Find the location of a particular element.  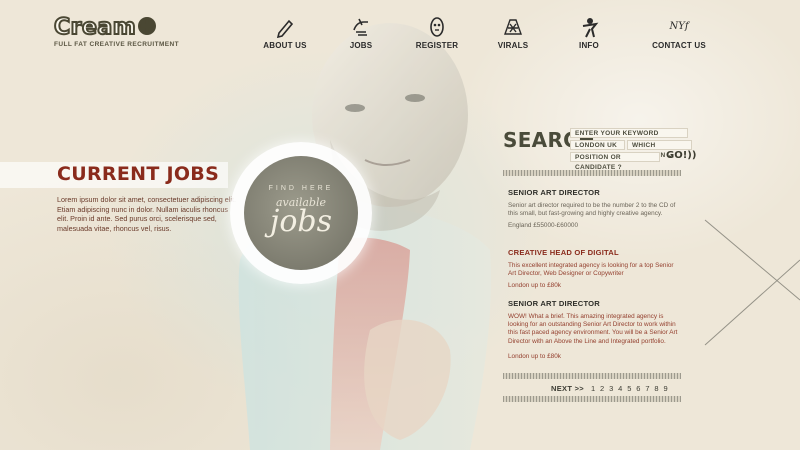

nav-label: REGISTER is located at coordinates (437, 45).